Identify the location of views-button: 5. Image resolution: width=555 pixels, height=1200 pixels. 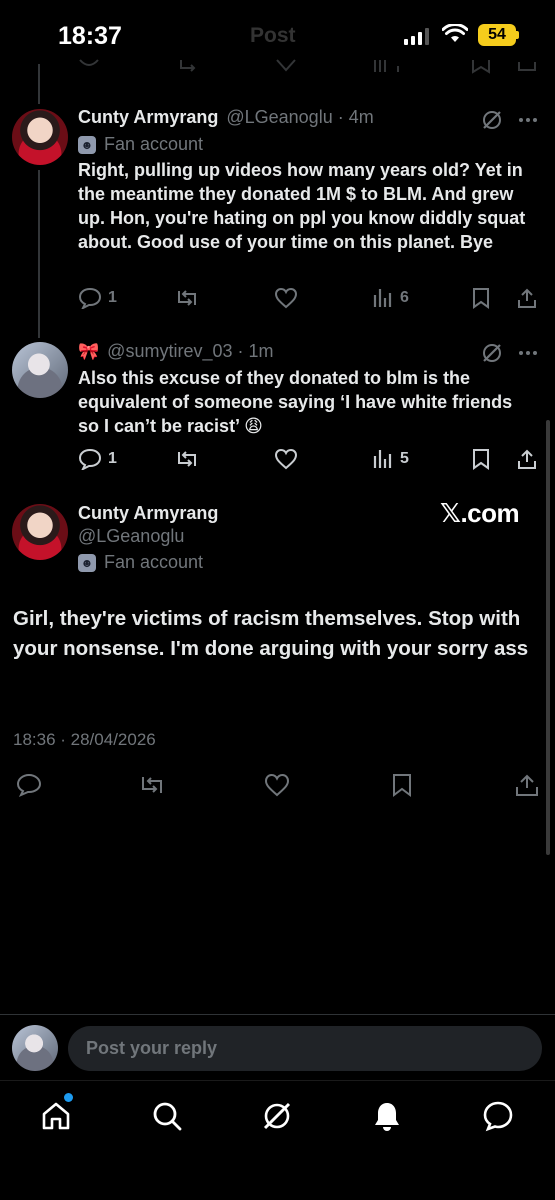
(390, 459).